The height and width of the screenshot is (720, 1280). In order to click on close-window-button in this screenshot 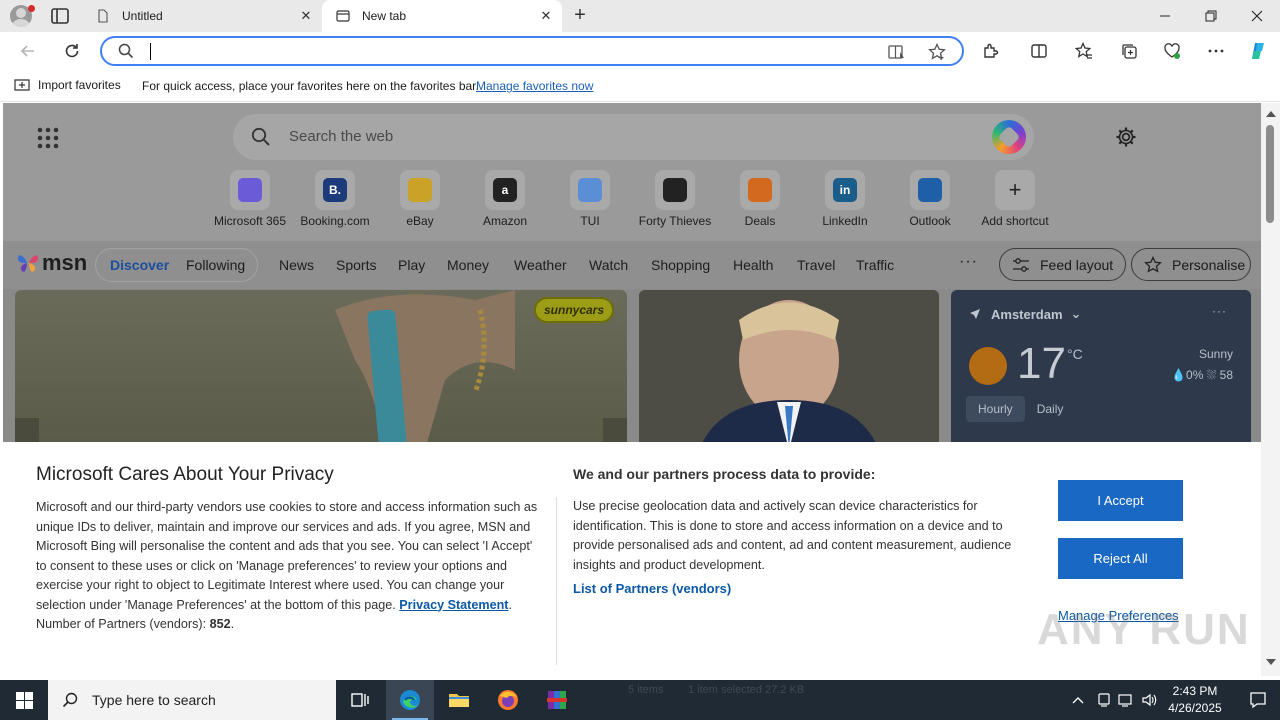, I will do `click(1257, 16)`.